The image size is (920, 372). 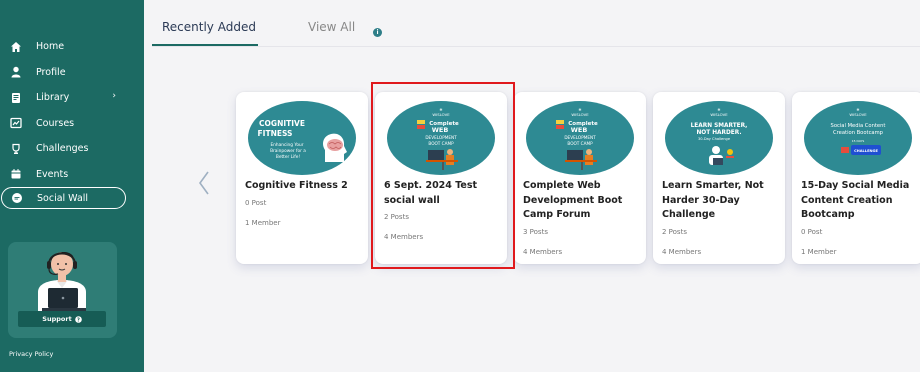 What do you see at coordinates (718, 133) in the screenshot?
I see `svg-text: NOT HARDER.` at bounding box center [718, 133].